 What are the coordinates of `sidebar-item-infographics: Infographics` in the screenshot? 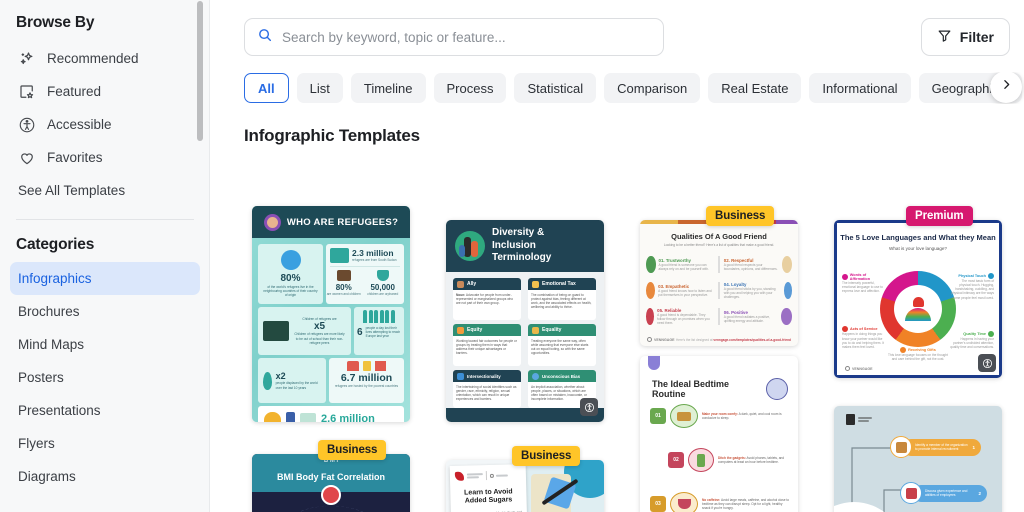 It's located at (105, 278).